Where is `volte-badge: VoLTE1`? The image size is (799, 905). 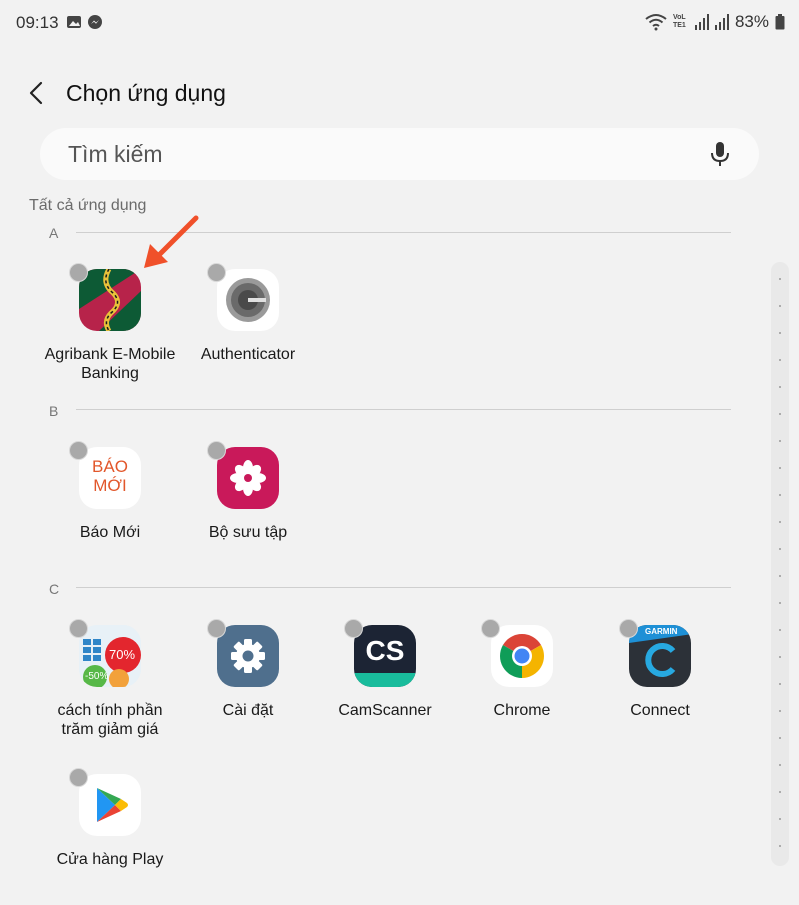
volte-badge: VoLTE1 is located at coordinates (679, 21).